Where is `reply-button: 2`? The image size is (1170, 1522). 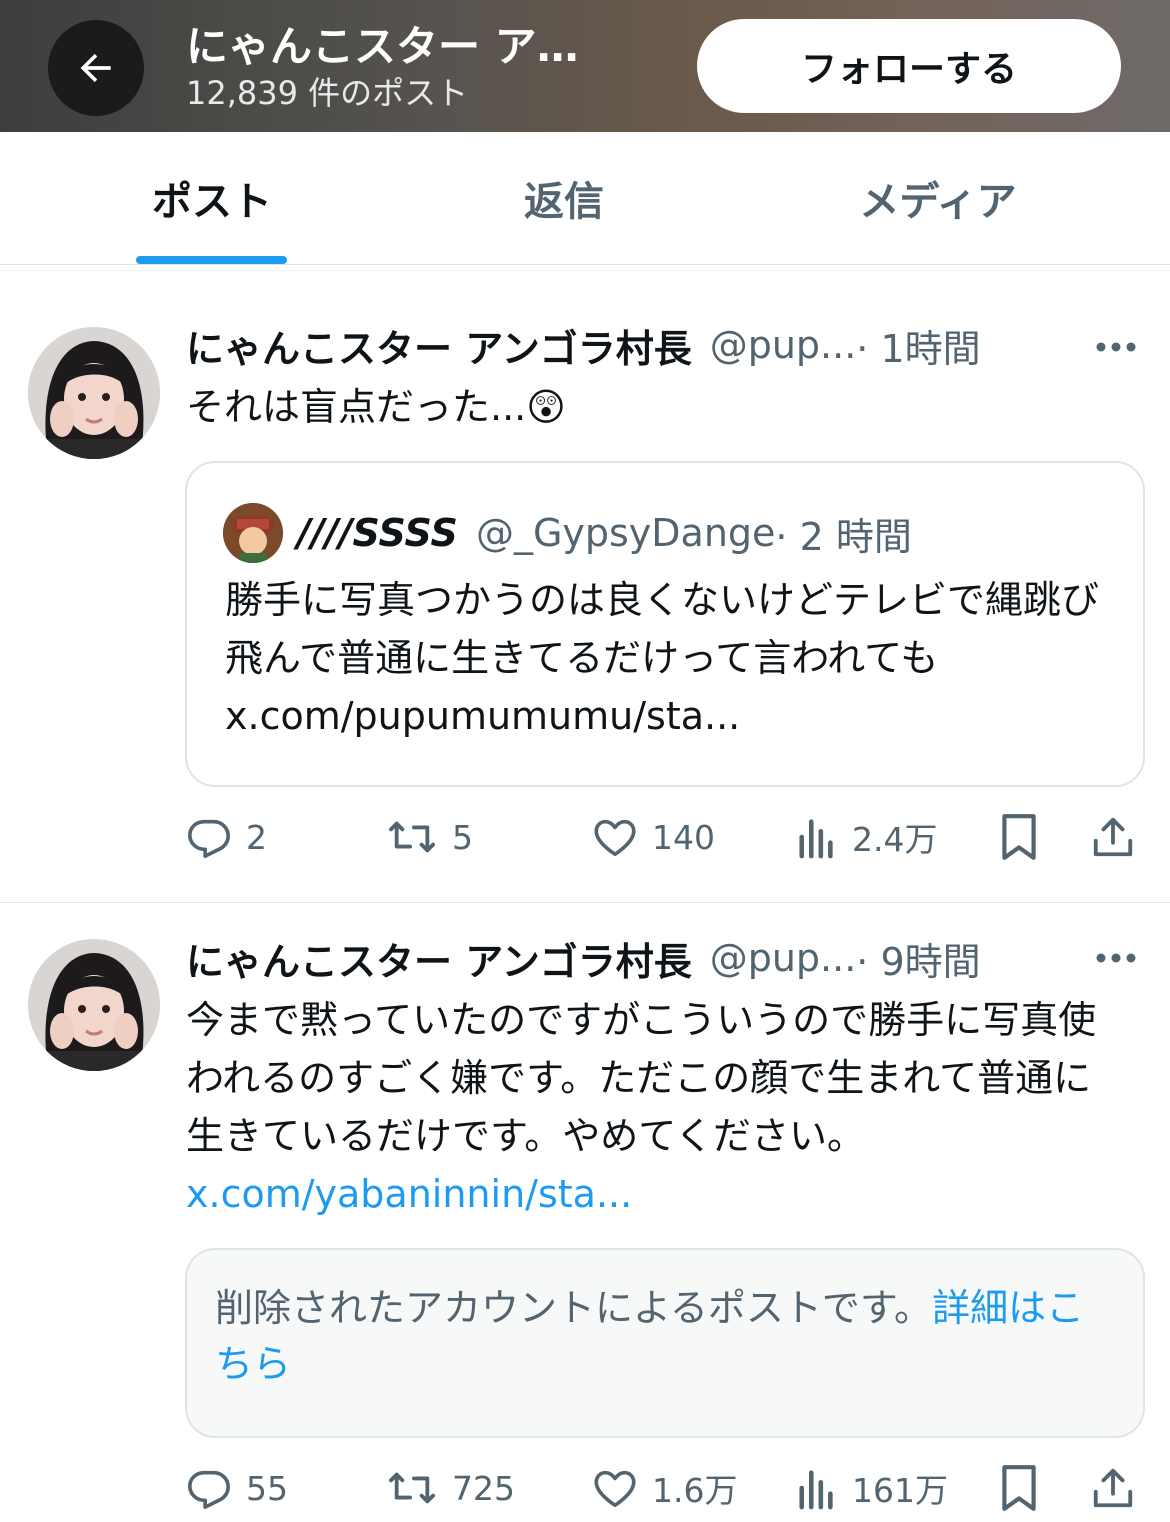 reply-button: 2 is located at coordinates (226, 837).